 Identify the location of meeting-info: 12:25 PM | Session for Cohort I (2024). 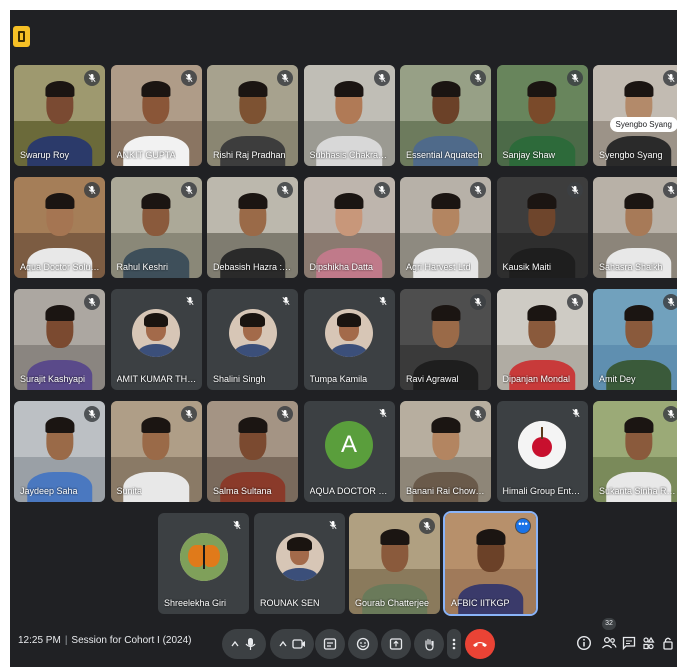
(105, 640).